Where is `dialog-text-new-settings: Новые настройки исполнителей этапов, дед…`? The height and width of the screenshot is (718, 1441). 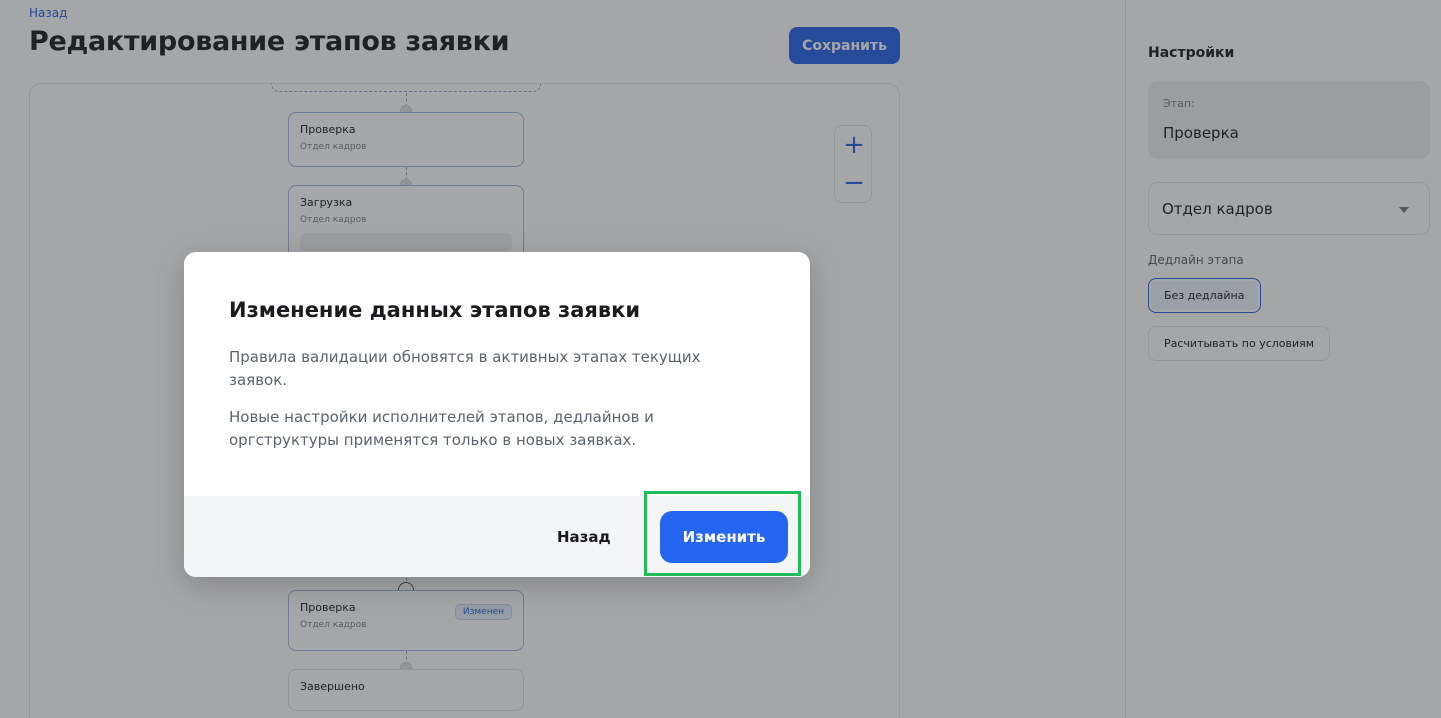
dialog-text-new-settings: Новые настройки исполнителей этапов, дед… is located at coordinates (441, 428).